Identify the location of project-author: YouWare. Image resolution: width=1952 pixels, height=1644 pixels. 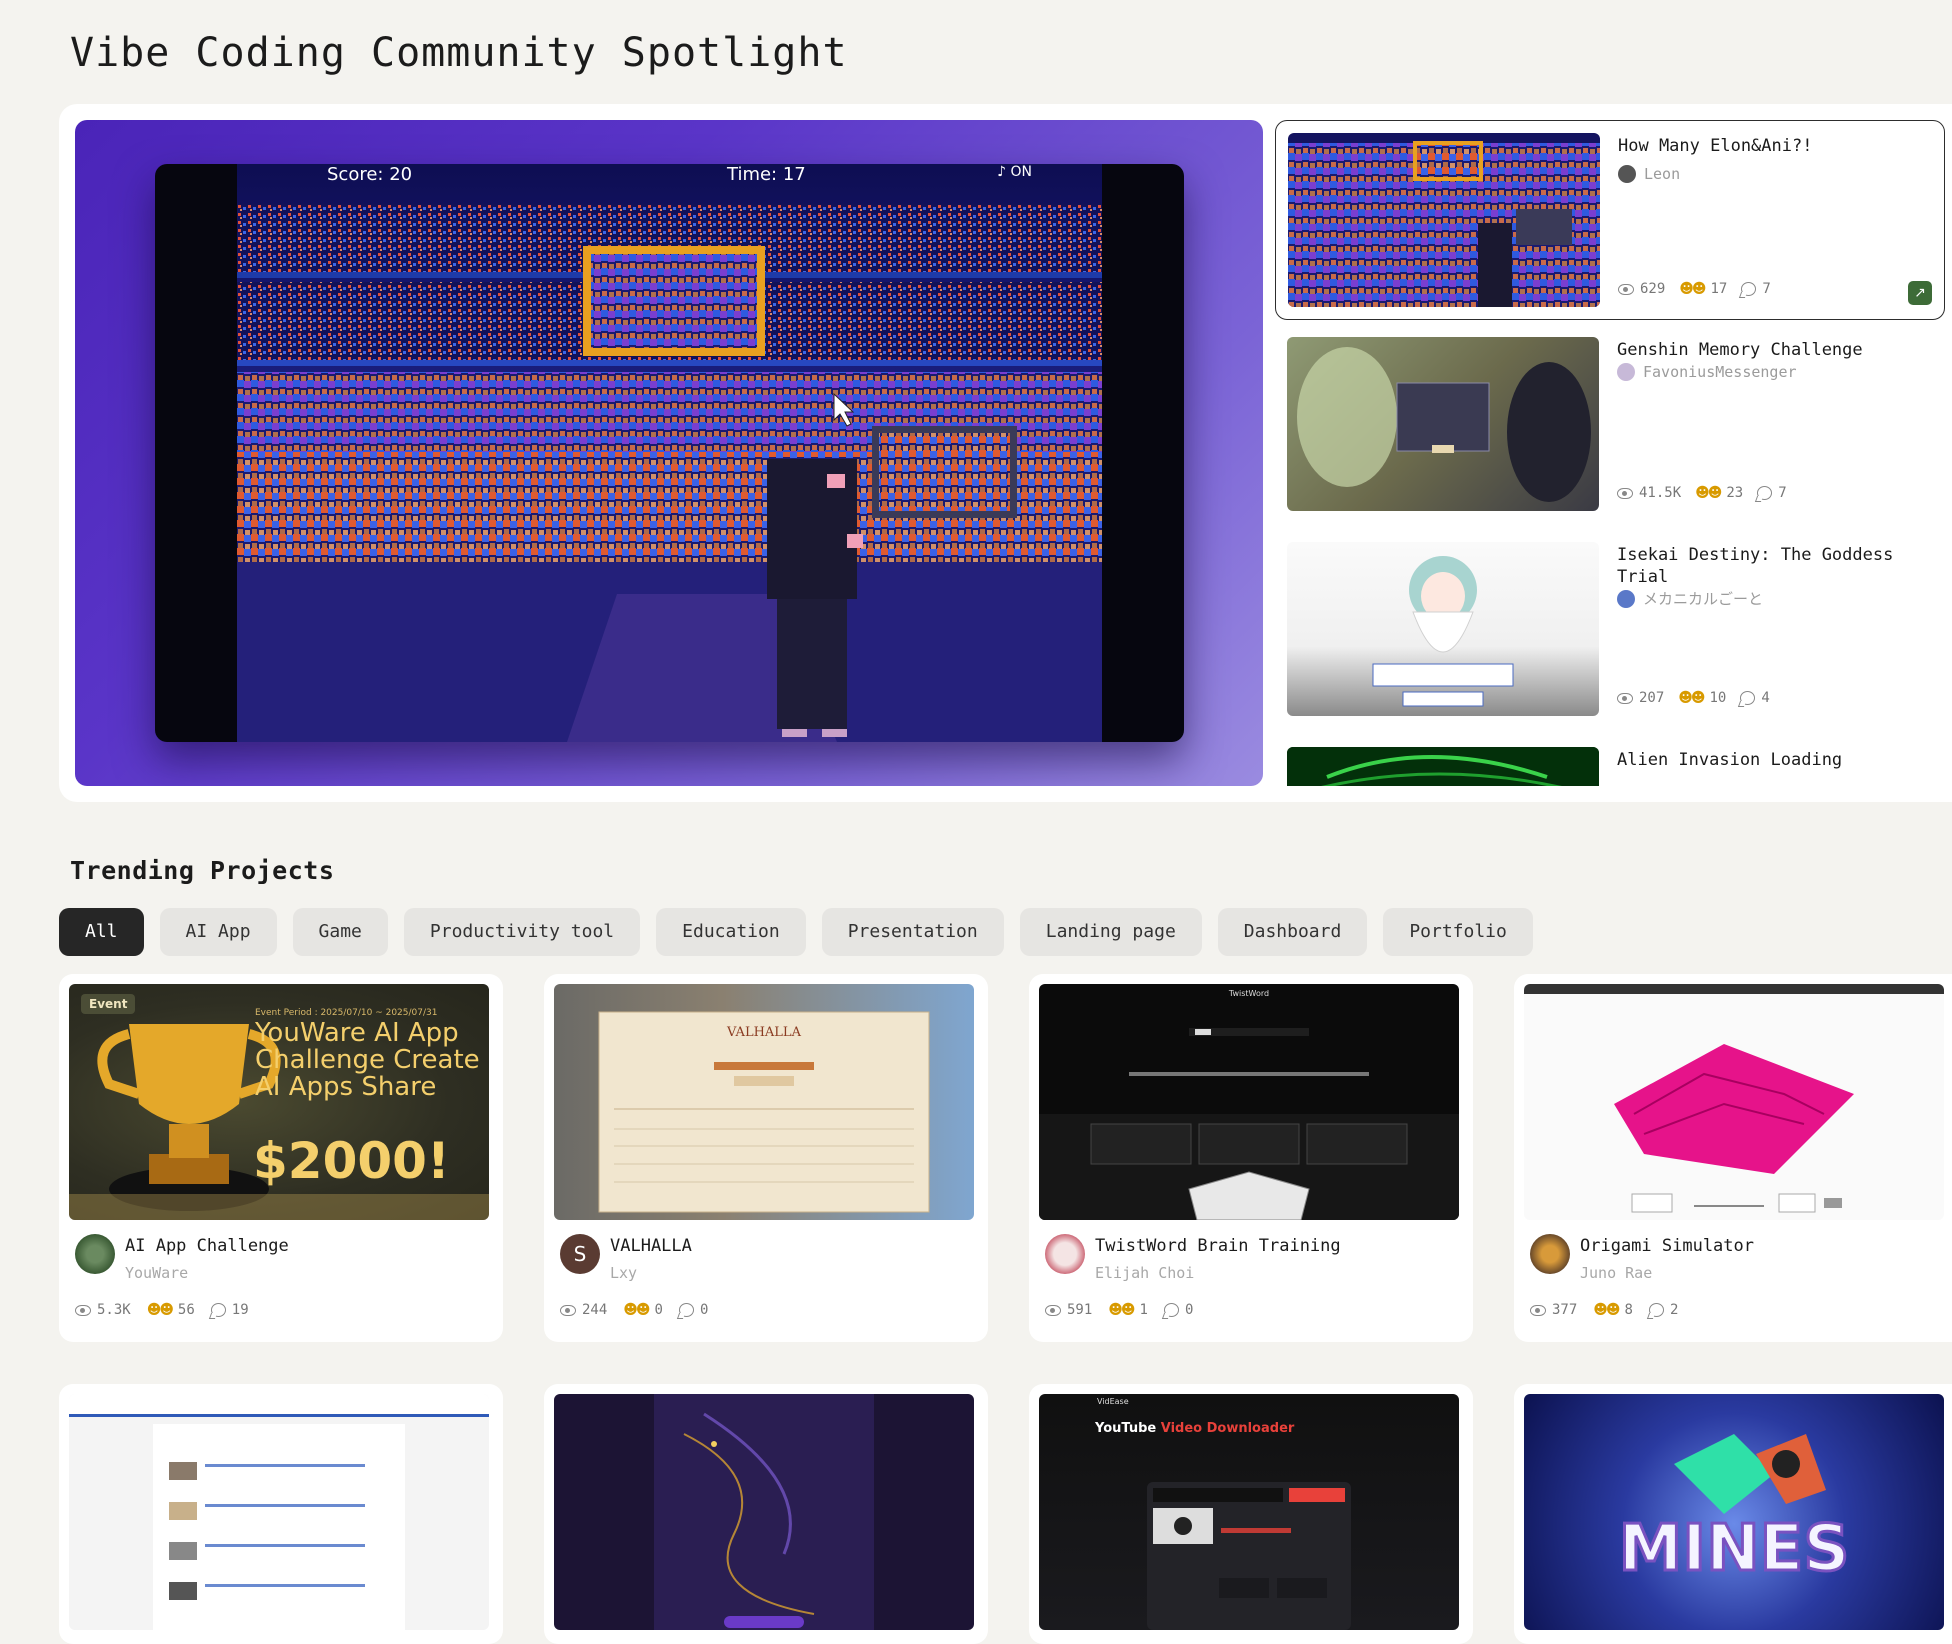
(156, 1273).